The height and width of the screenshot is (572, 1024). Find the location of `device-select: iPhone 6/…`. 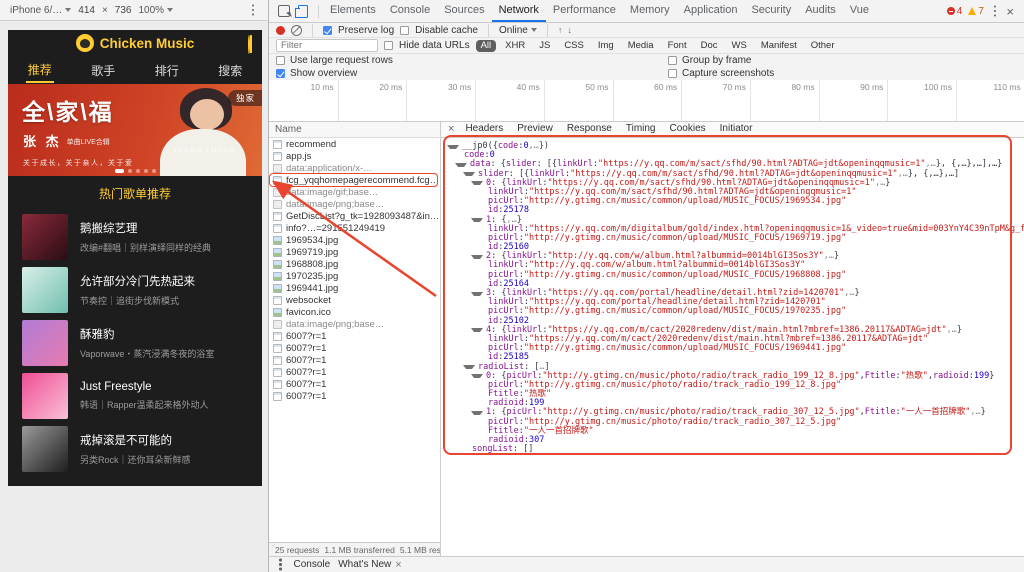

device-select: iPhone 6/… is located at coordinates (41, 10).